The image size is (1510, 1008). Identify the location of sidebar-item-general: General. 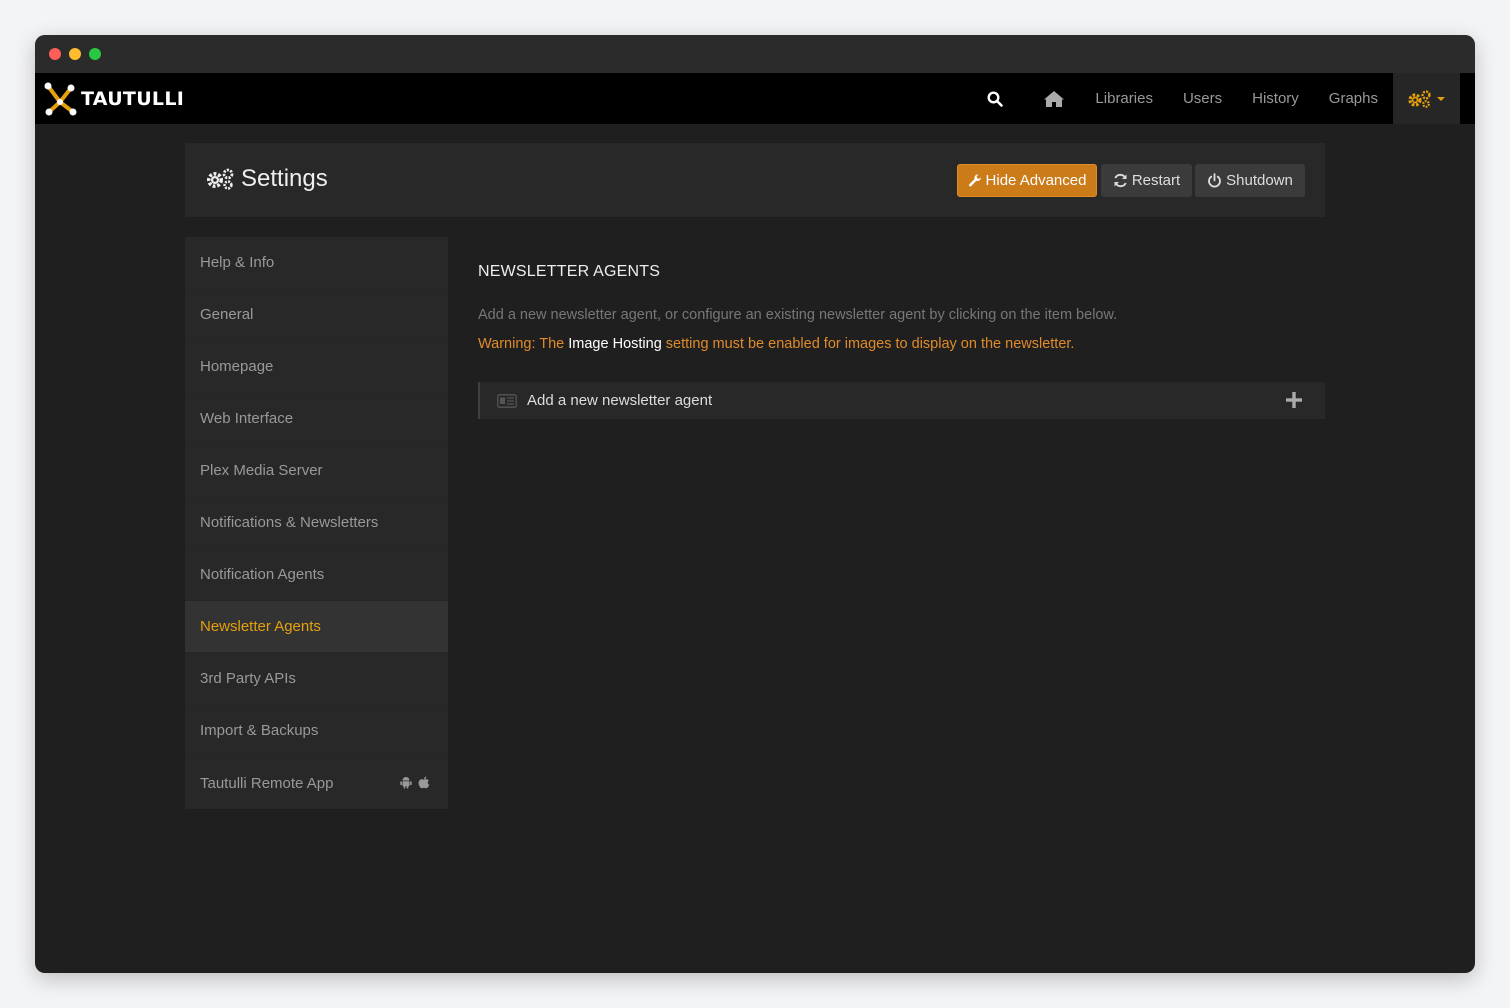
(316, 315).